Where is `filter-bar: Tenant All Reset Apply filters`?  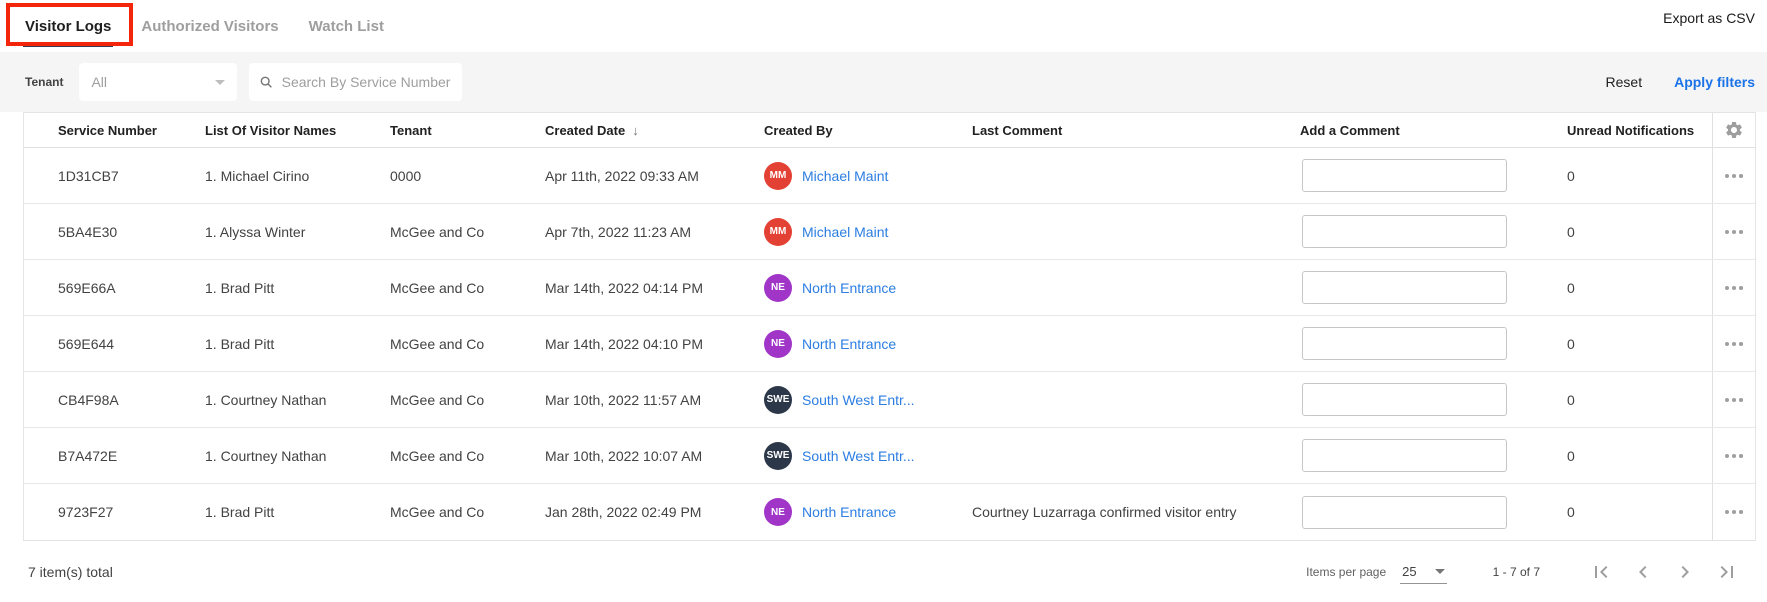 filter-bar: Tenant All Reset Apply filters is located at coordinates (883, 82).